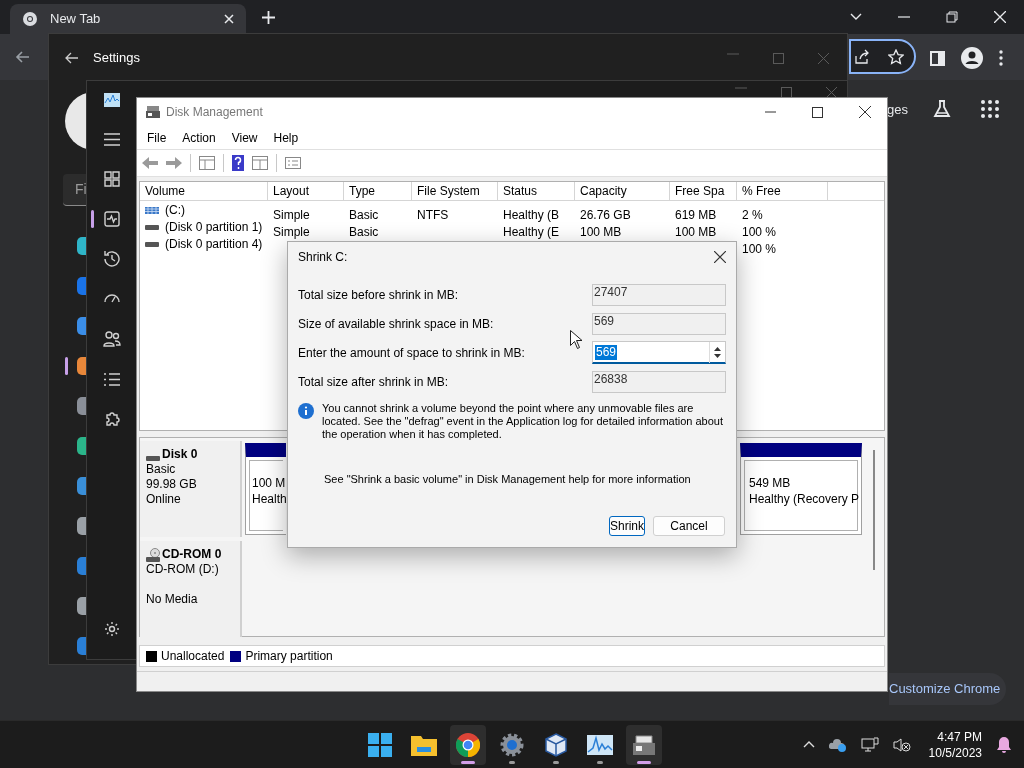 The width and height of the screenshot is (1024, 768). I want to click on console-tree-icon, so click(207, 162).